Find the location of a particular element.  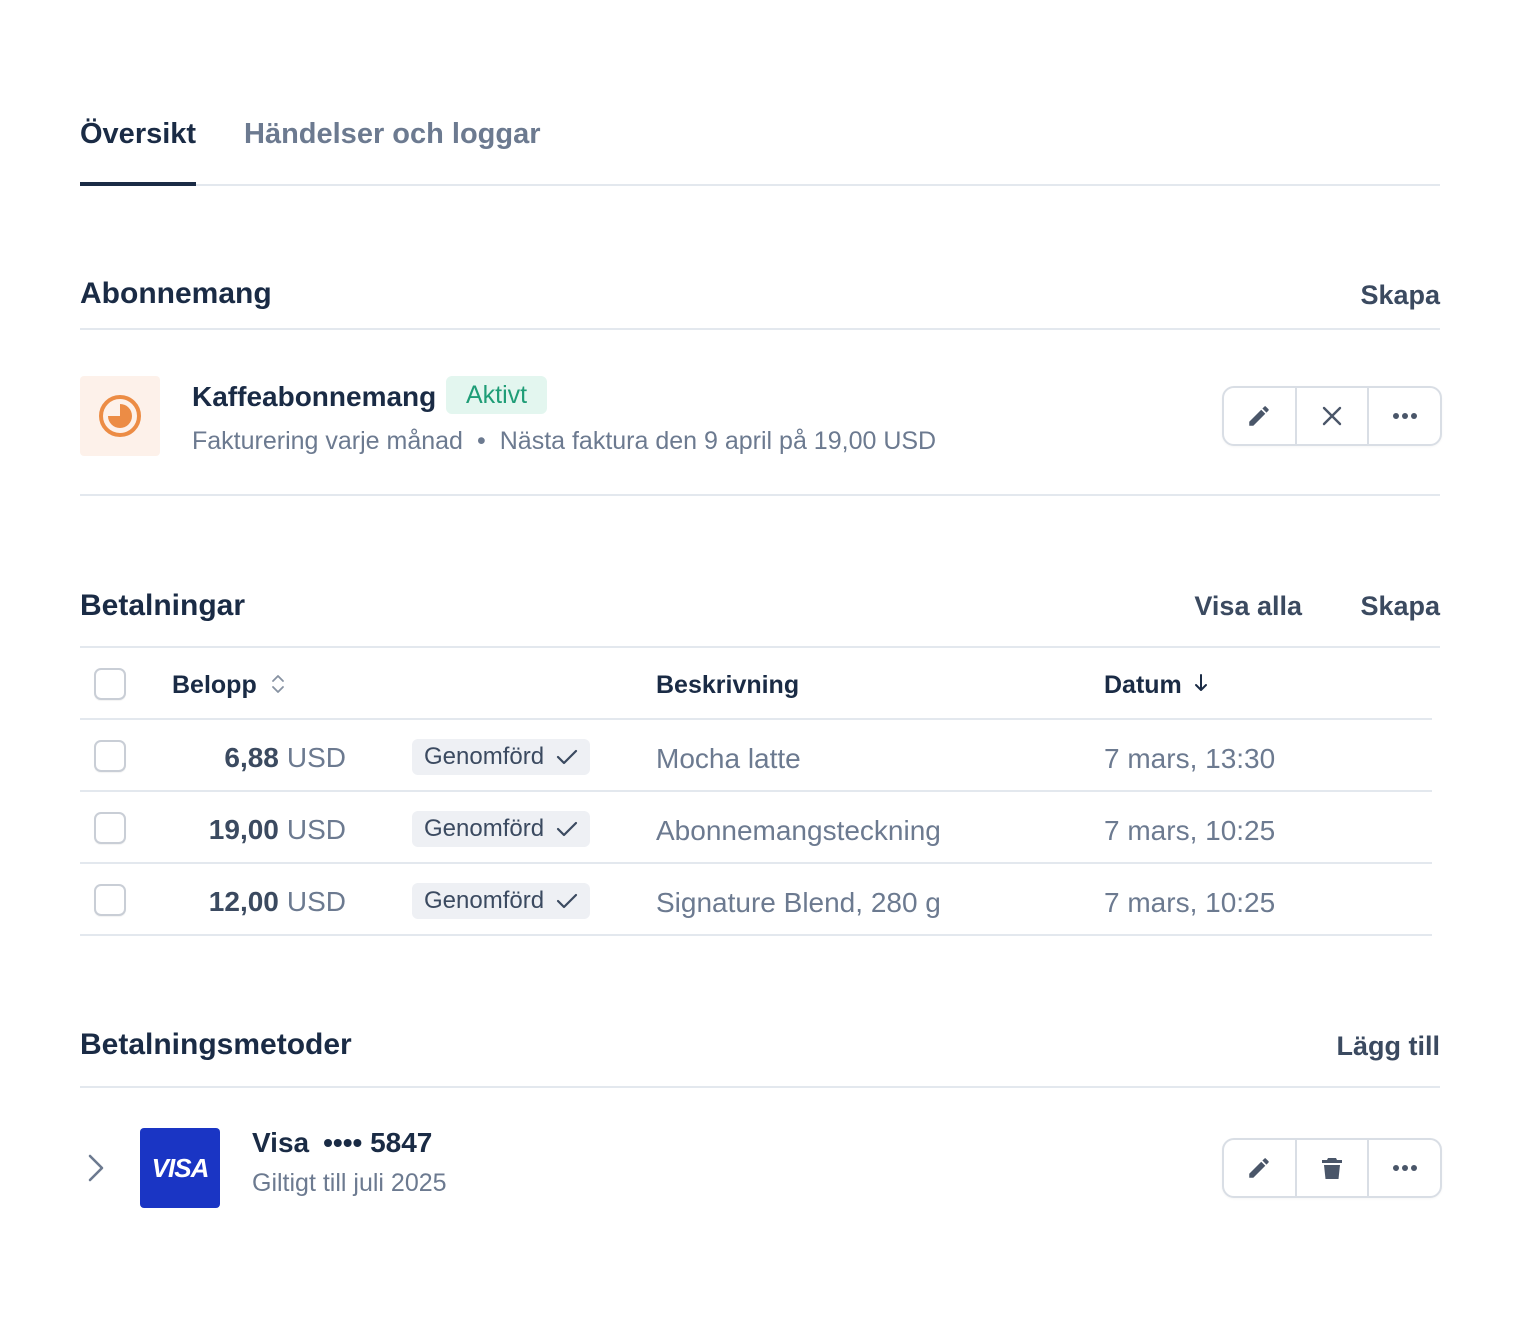

payment-methods-title: Betalningsmetoder is located at coordinates (216, 1044).